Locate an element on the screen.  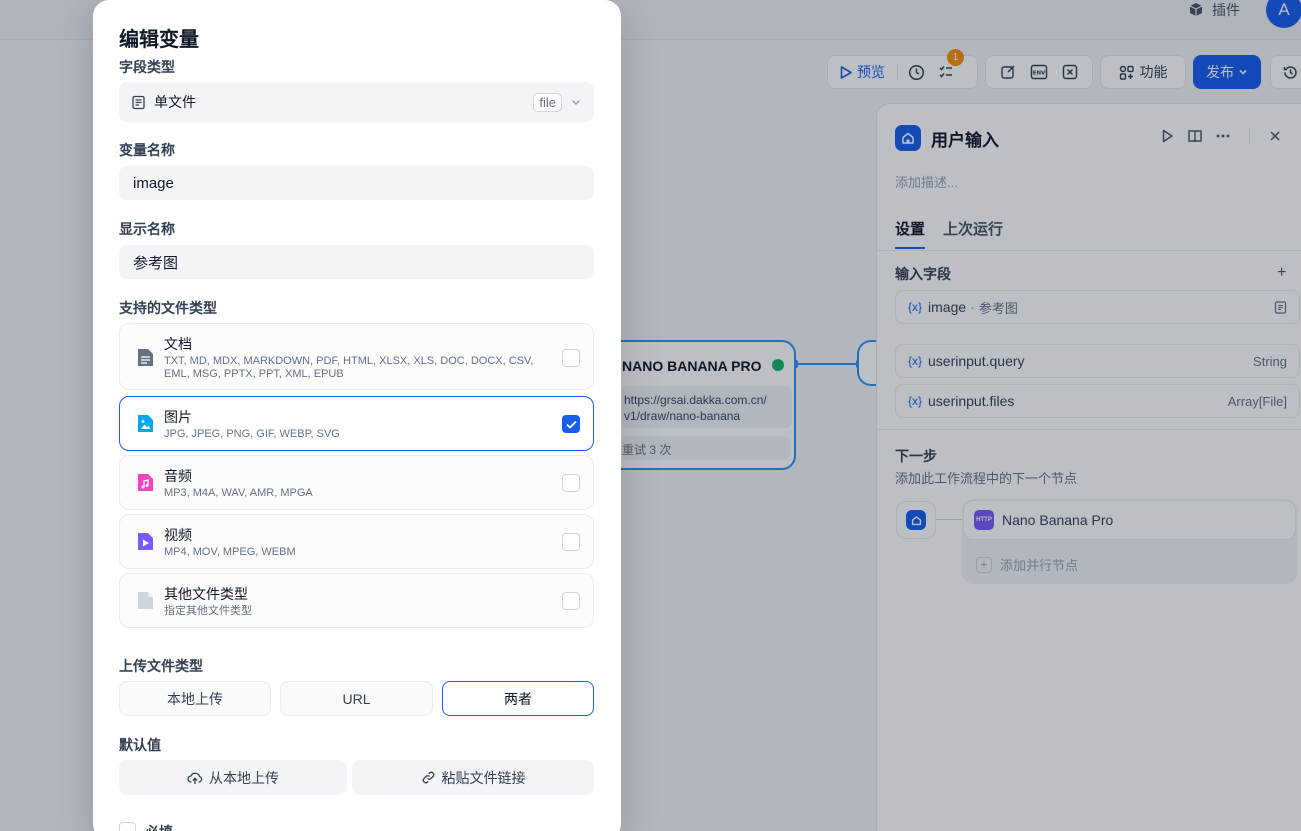
var-name-input: image is located at coordinates (356, 183).